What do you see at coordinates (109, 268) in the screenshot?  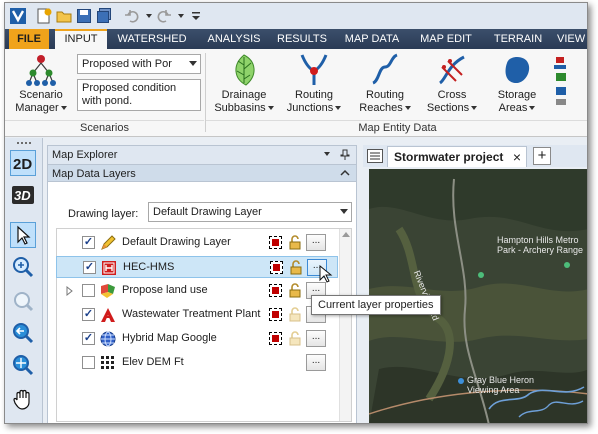 I see `hec-hms-icon` at bounding box center [109, 268].